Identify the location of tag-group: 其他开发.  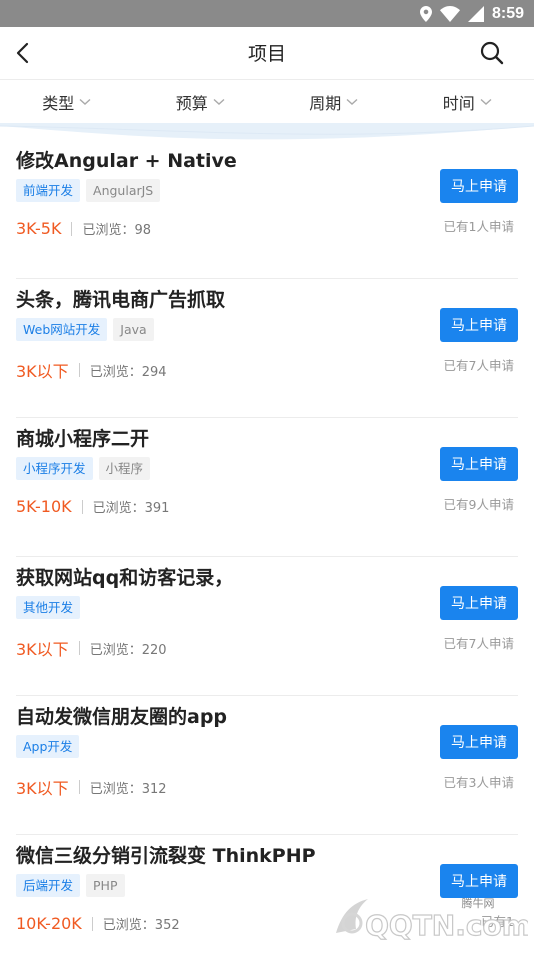
(48, 607).